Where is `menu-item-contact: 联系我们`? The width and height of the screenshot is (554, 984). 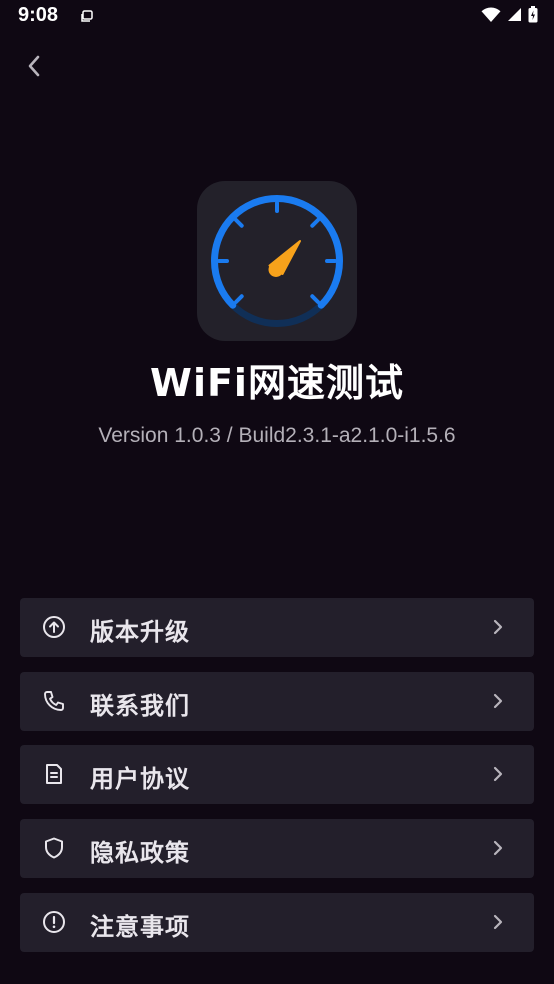 menu-item-contact: 联系我们 is located at coordinates (277, 701).